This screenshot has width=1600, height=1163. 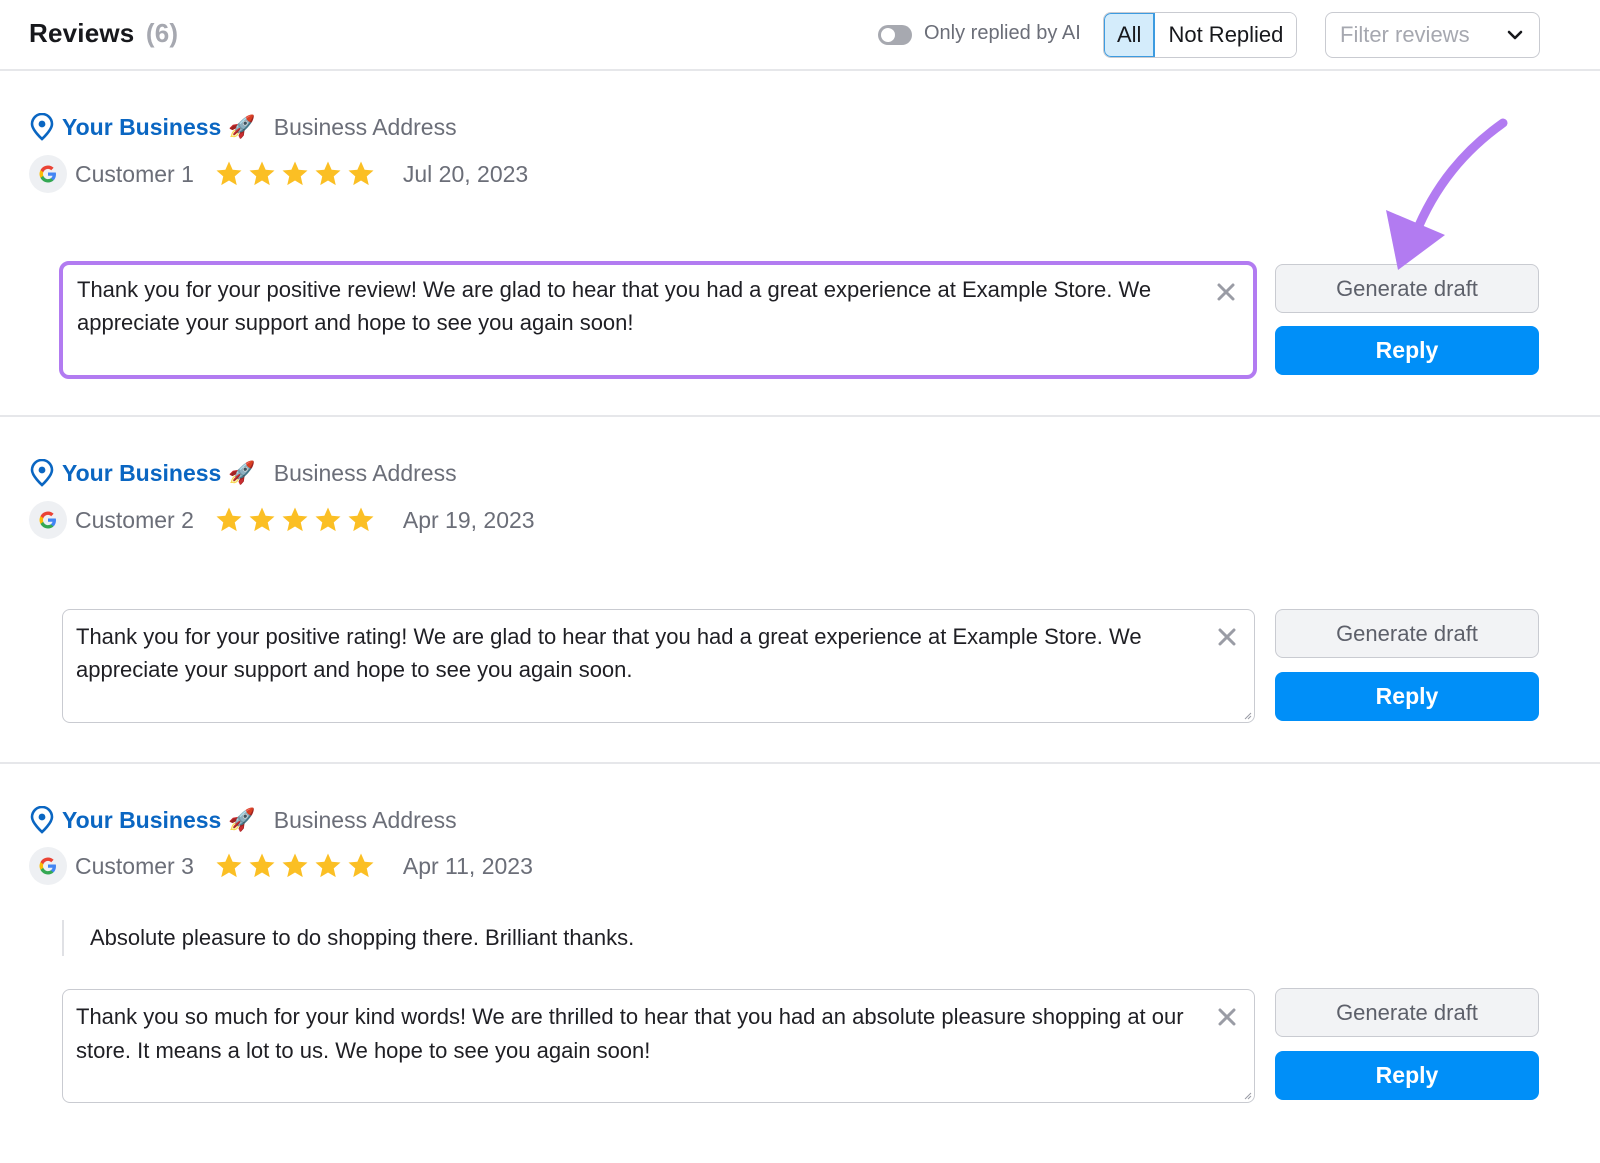 I want to click on title-text: Reviews, so click(x=82, y=33).